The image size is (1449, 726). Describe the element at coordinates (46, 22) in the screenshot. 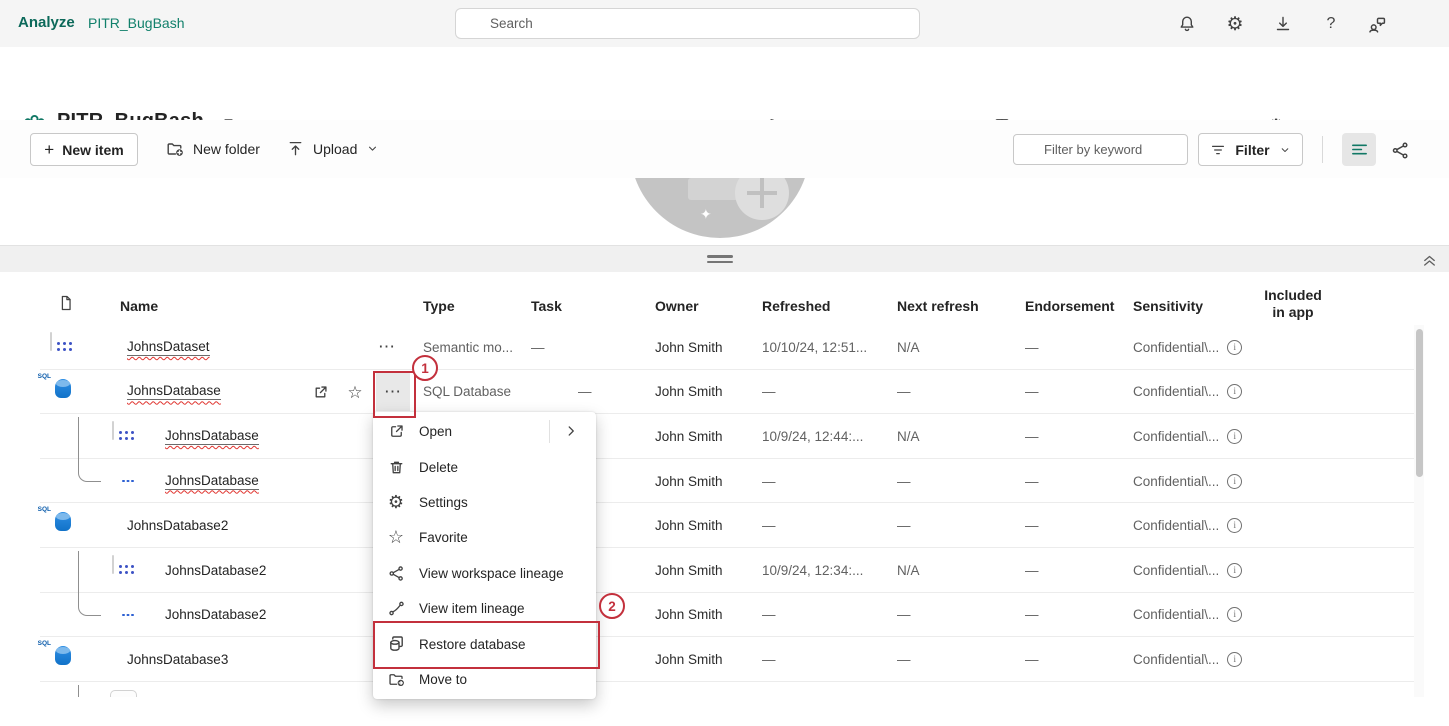

I see `brand-analyze: Analyze` at that location.